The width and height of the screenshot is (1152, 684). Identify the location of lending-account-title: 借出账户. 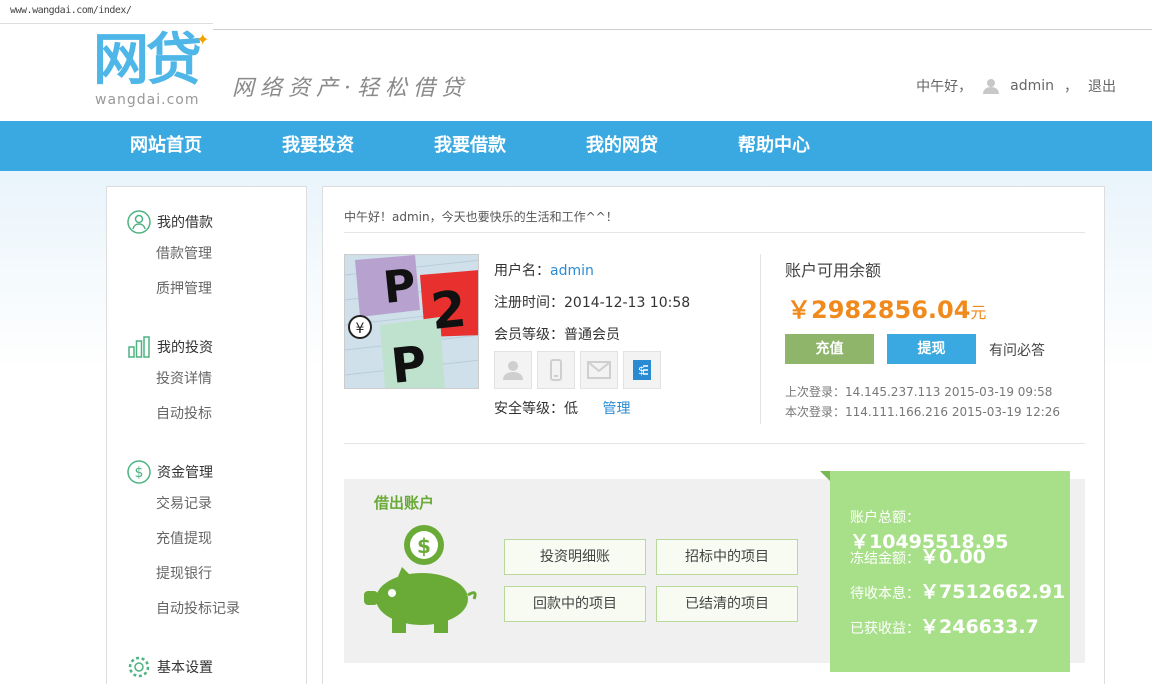
(404, 503).